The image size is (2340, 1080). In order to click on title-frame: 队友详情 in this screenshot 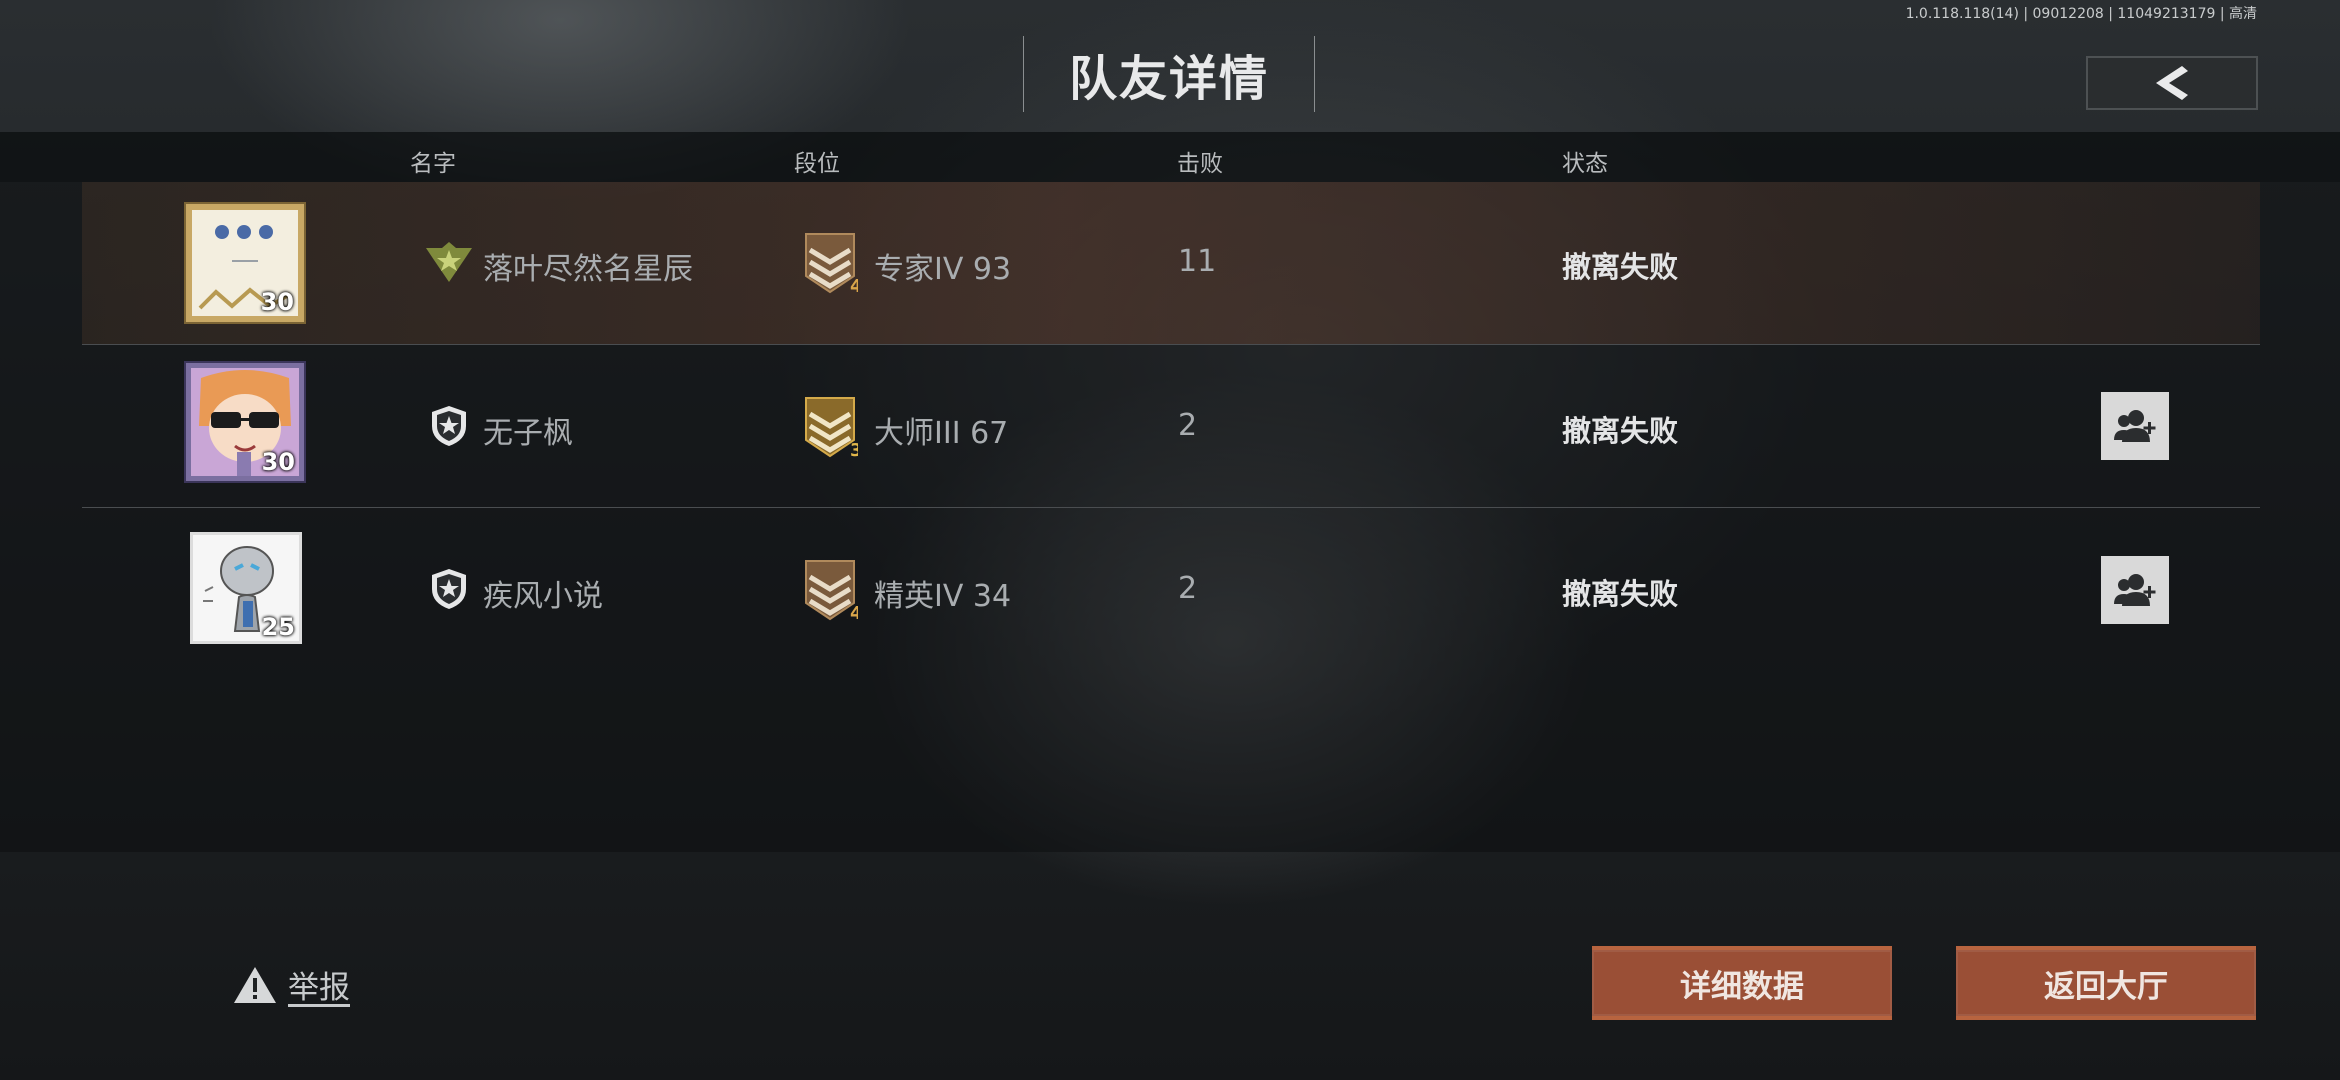, I will do `click(1169, 74)`.